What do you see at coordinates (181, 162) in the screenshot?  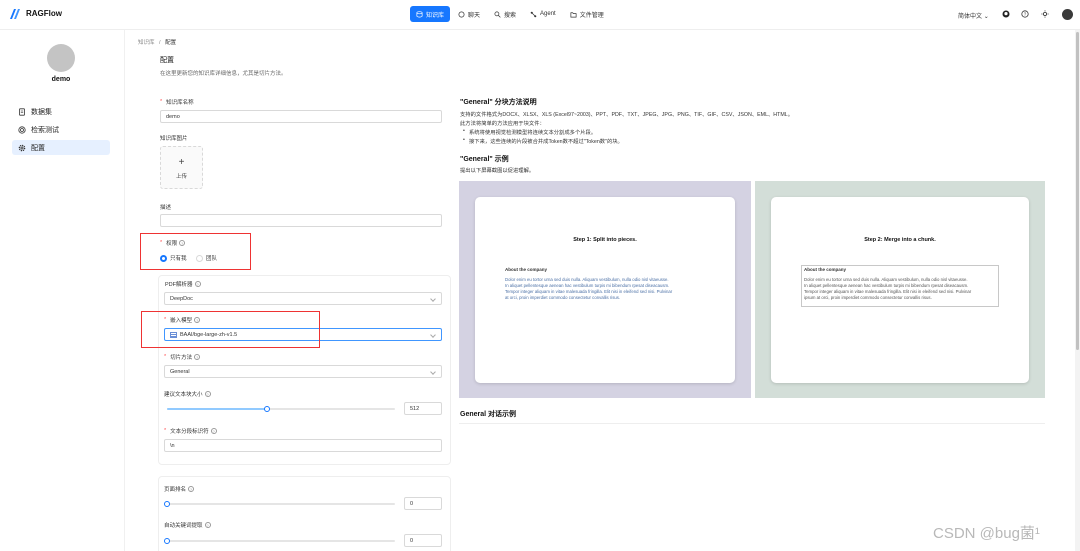 I see `plus-icon: +` at bounding box center [181, 162].